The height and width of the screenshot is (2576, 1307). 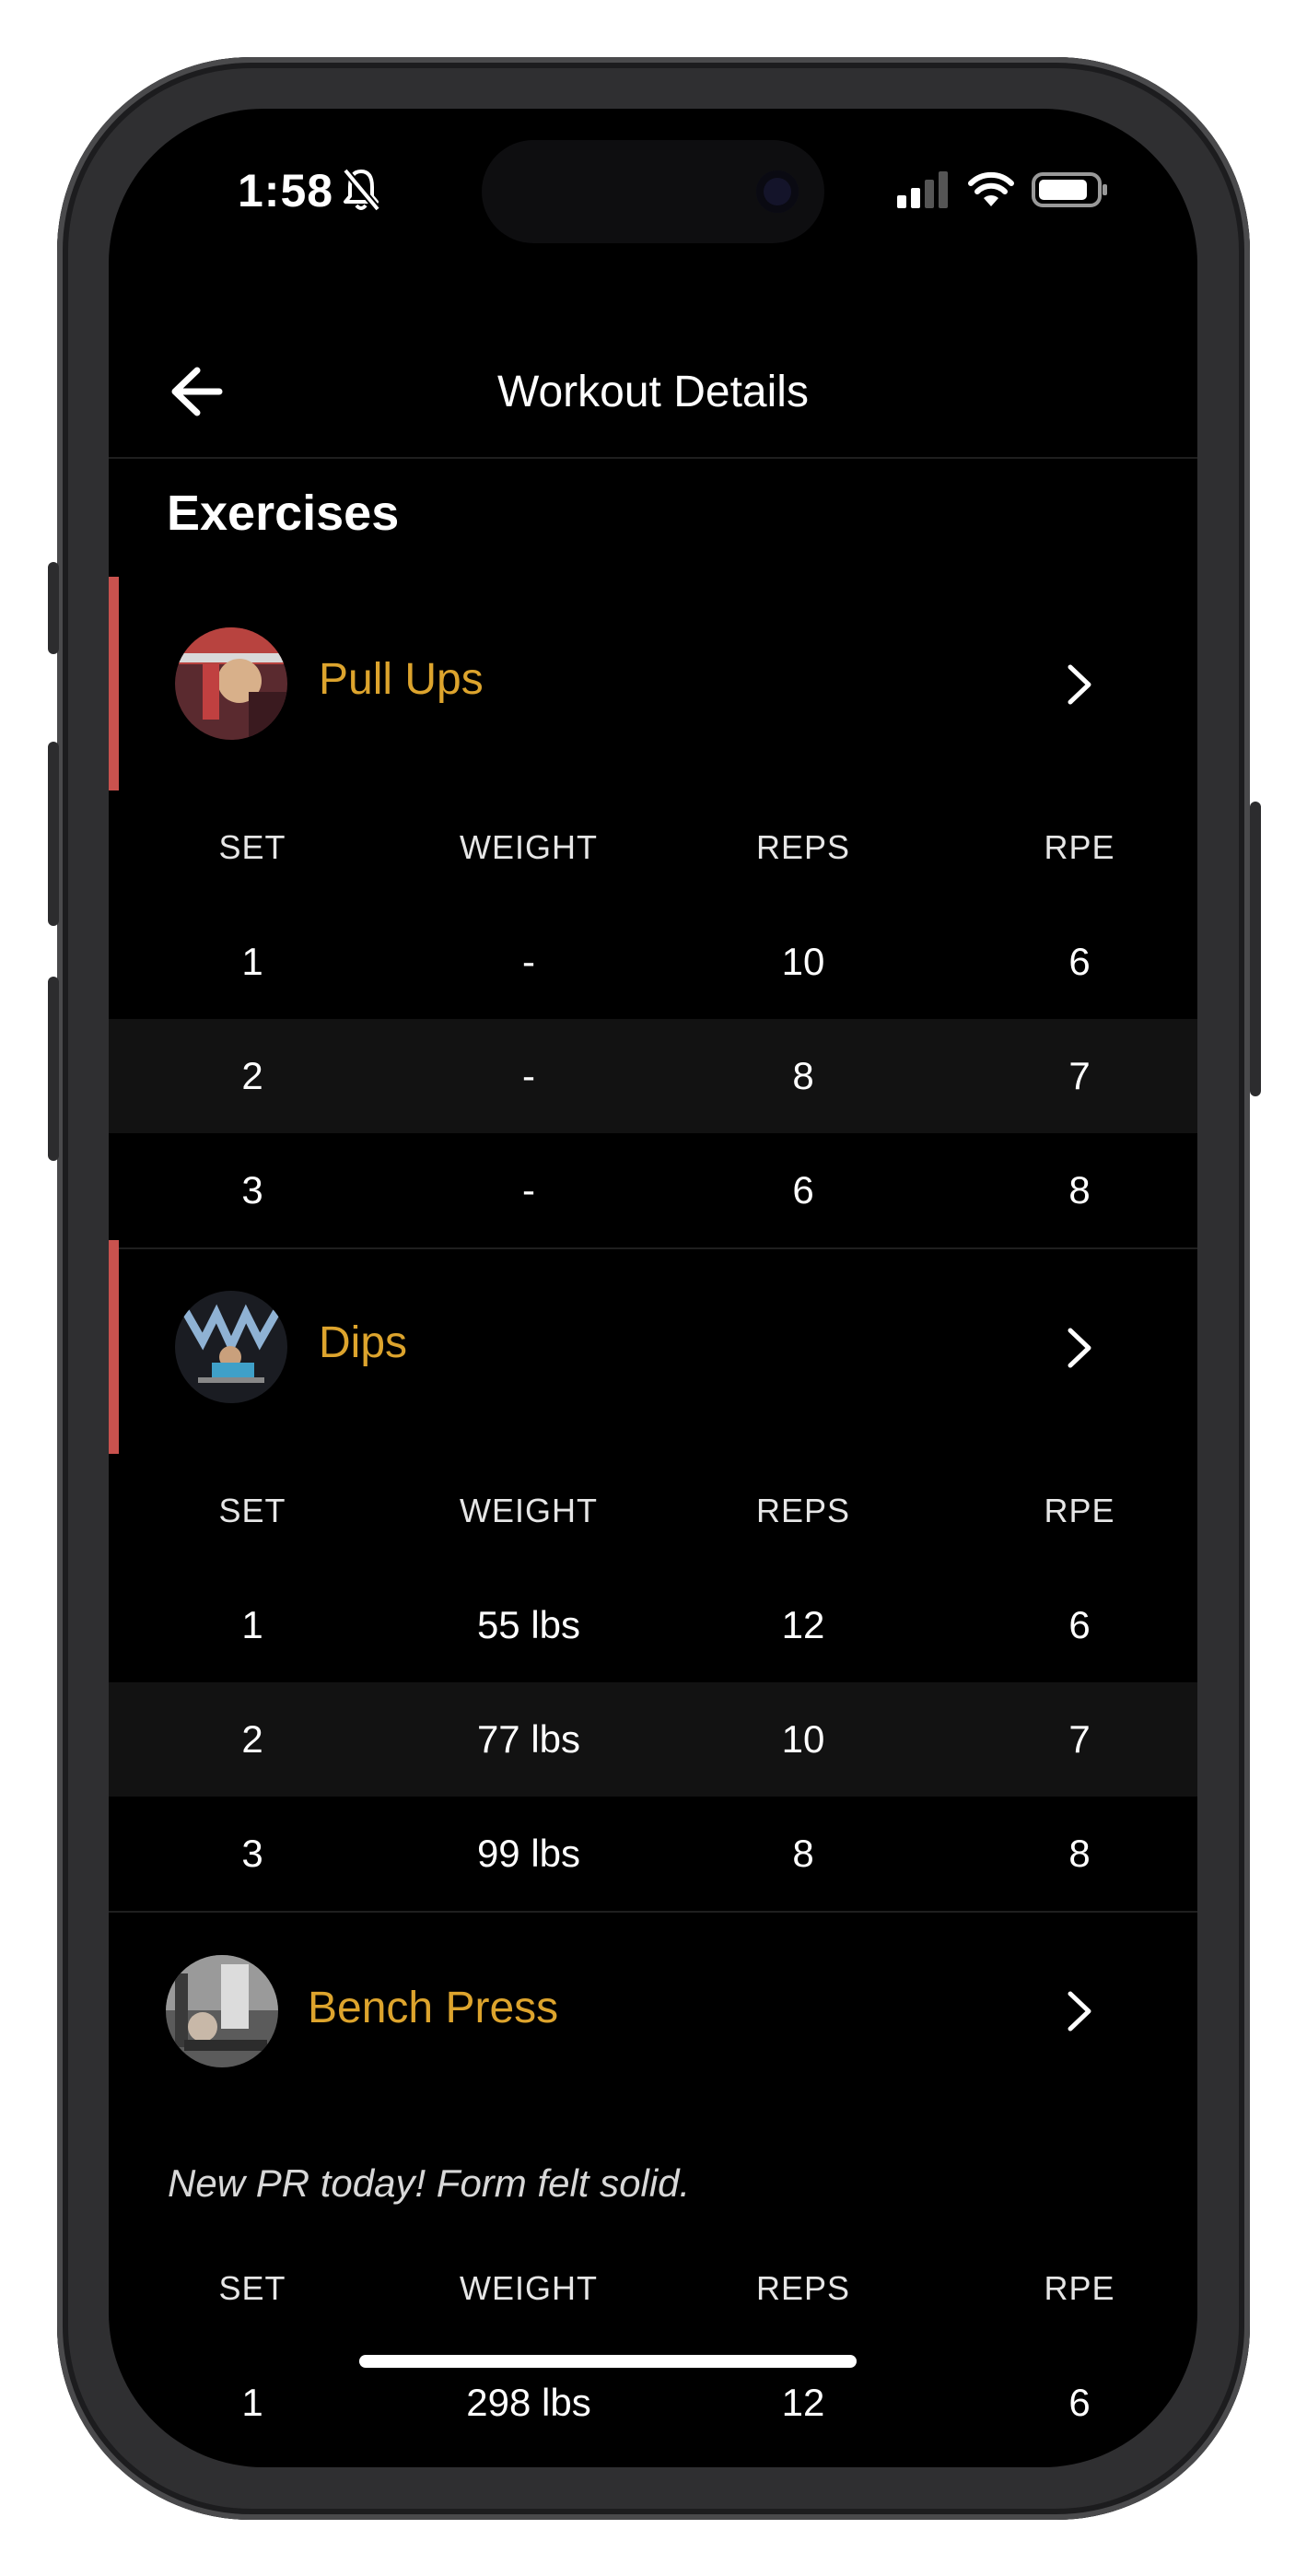 I want to click on exercise-header-dips: Dips, so click(x=653, y=1347).